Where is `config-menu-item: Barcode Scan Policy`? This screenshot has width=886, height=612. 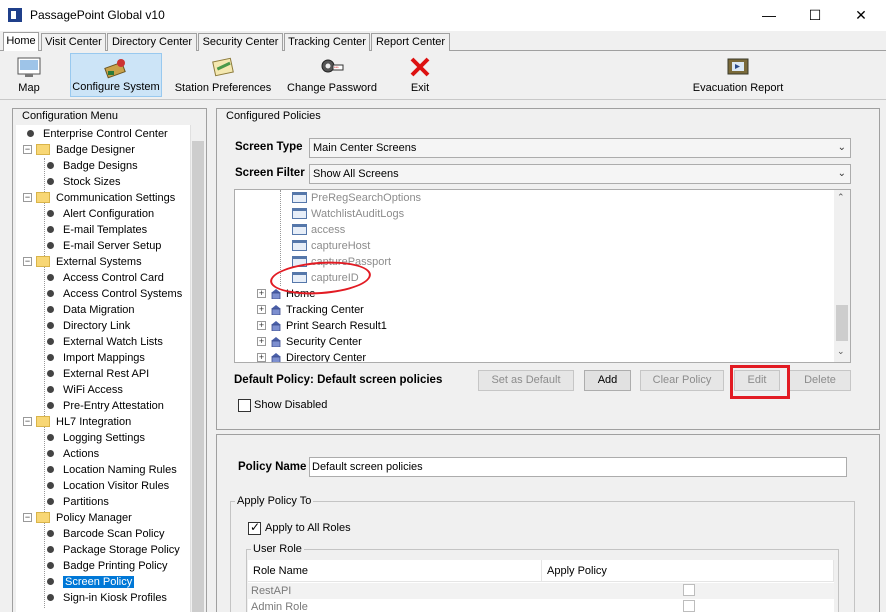
config-menu-item: Barcode Scan Policy is located at coordinates (106, 534).